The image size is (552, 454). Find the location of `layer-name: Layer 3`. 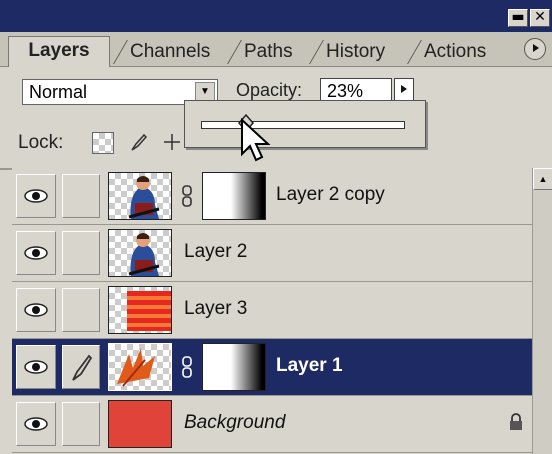

layer-name: Layer 3 is located at coordinates (215, 309).